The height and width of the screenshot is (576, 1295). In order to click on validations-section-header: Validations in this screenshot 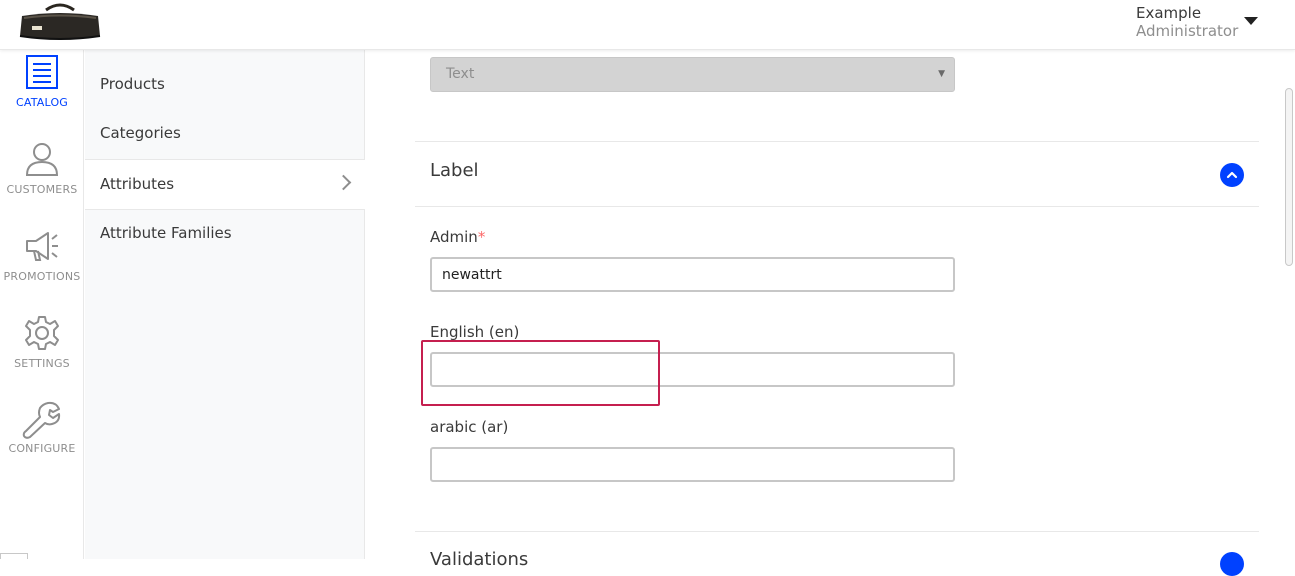, I will do `click(837, 553)`.